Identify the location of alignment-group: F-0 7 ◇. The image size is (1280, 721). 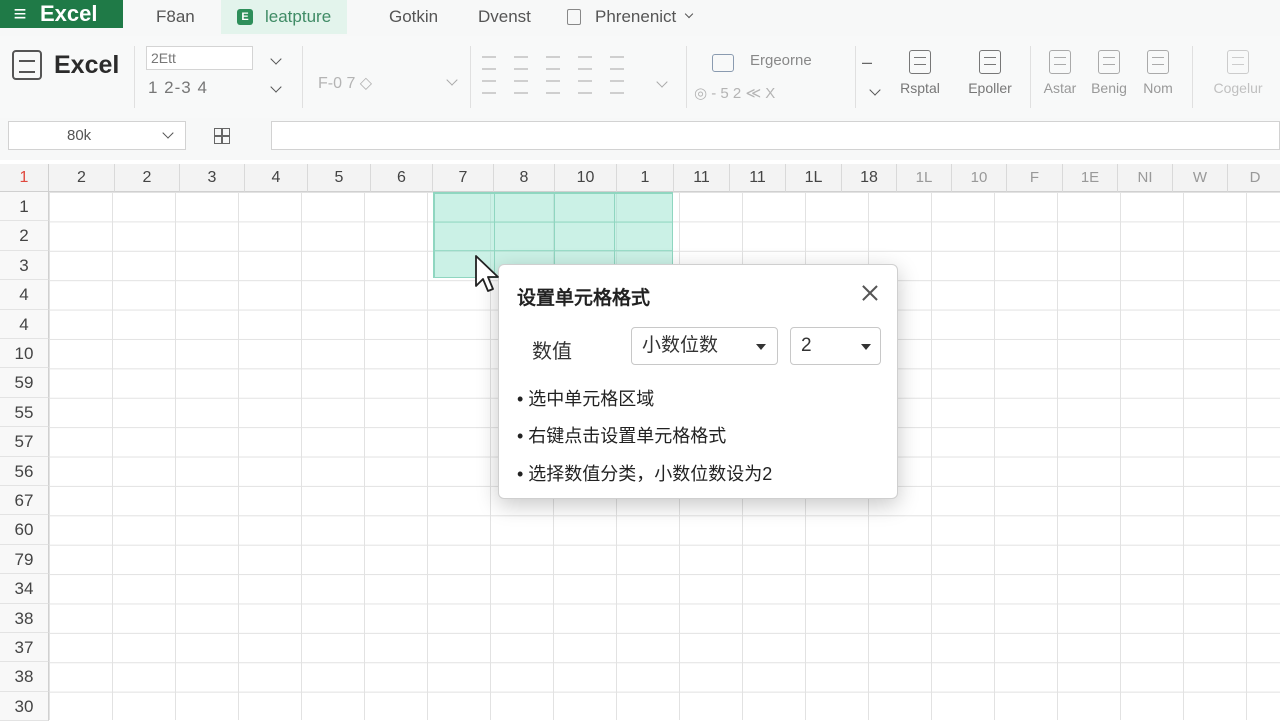
(345, 83).